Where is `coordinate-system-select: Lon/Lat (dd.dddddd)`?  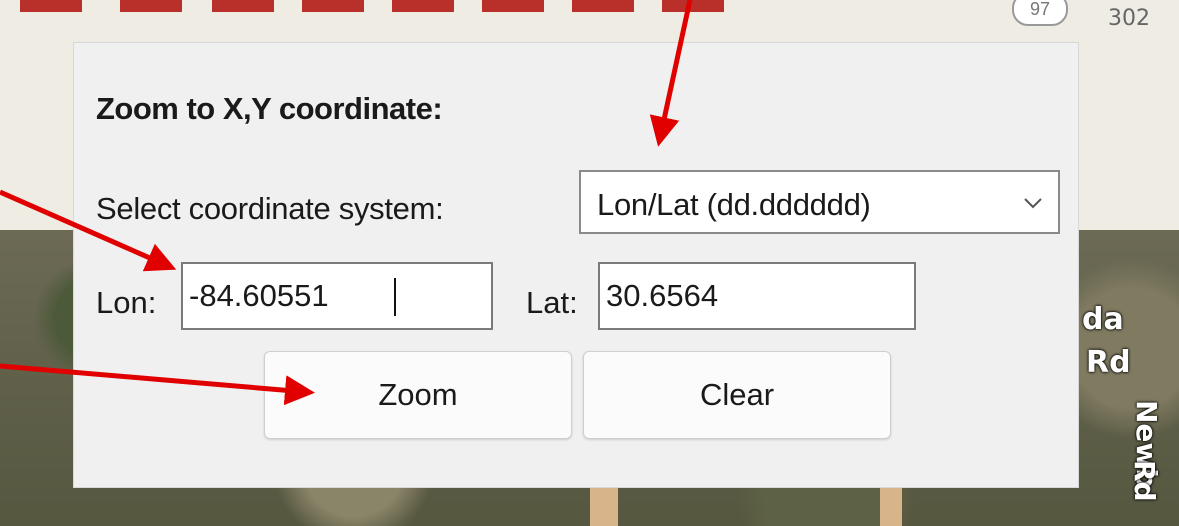 coordinate-system-select: Lon/Lat (dd.dddddd) is located at coordinates (819, 202).